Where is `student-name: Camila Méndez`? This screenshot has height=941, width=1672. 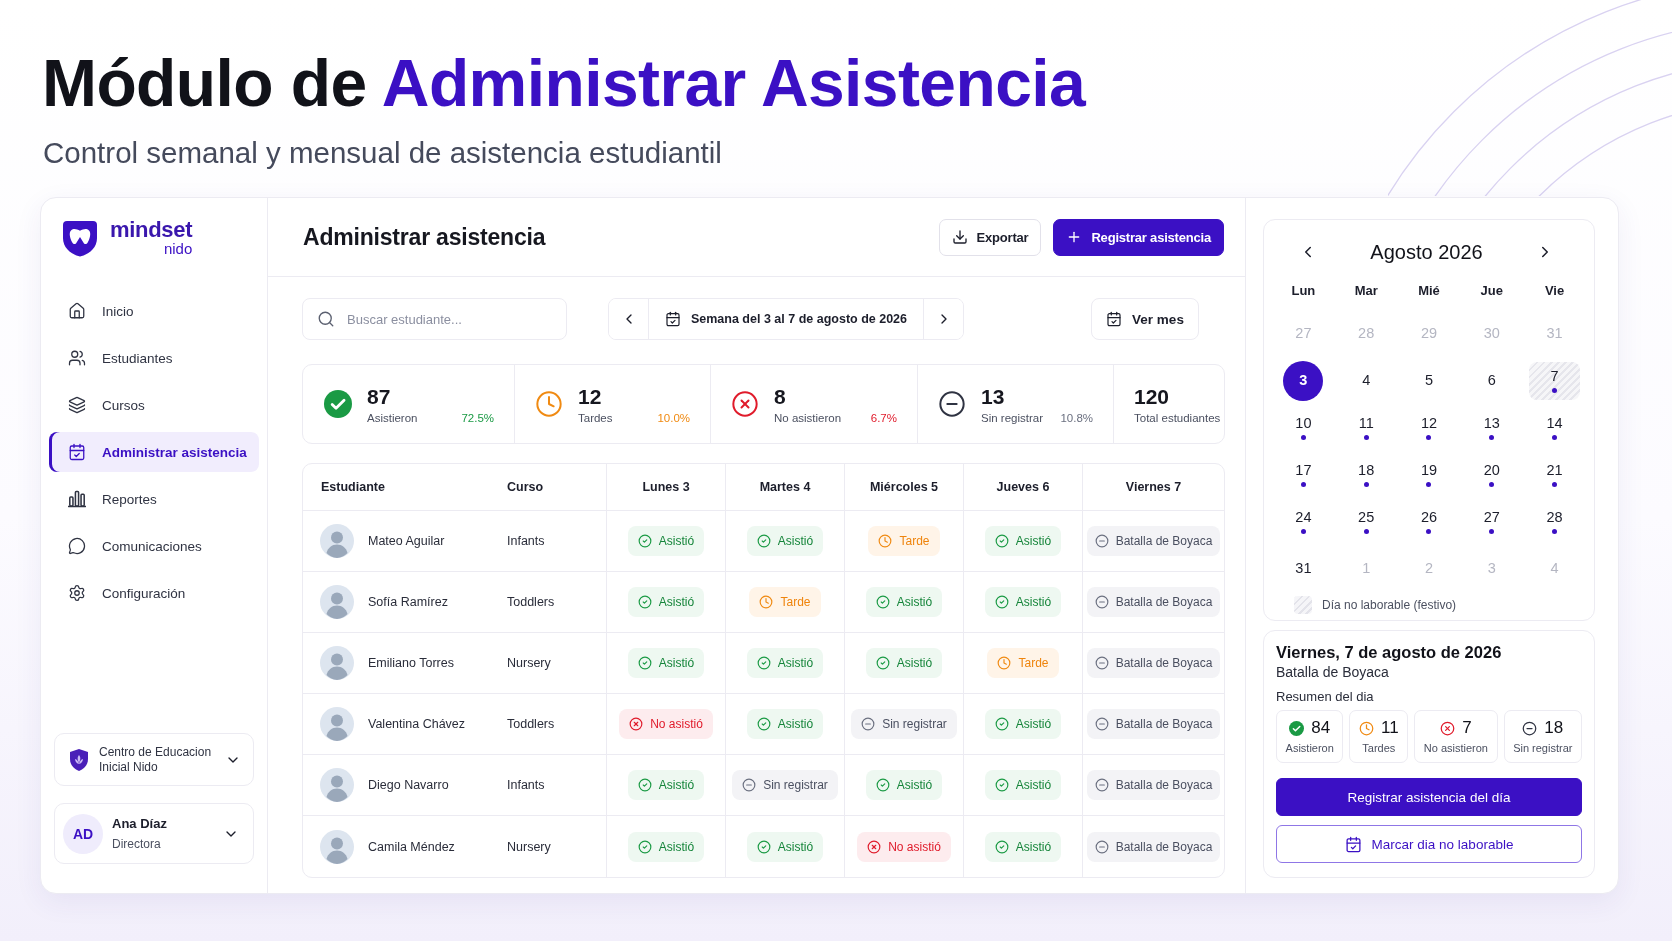 student-name: Camila Méndez is located at coordinates (411, 846).